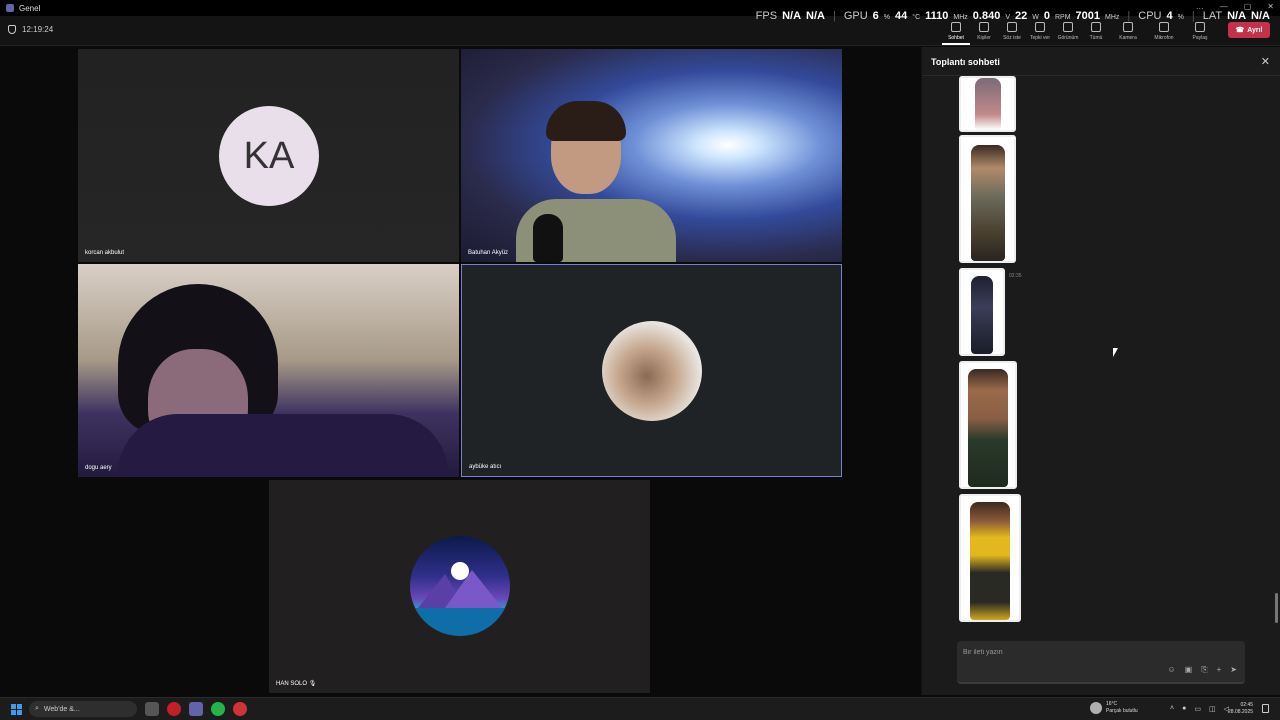 The width and height of the screenshot is (1280, 720). What do you see at coordinates (1219, 670) in the screenshot?
I see `plus-icon: +` at bounding box center [1219, 670].